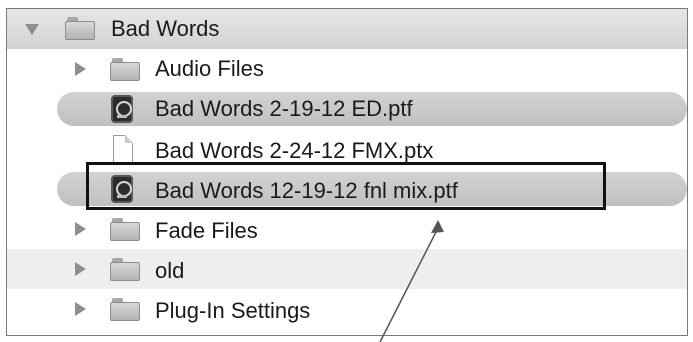 The image size is (693, 342). What do you see at coordinates (233, 310) in the screenshot?
I see `list-item-label: Plug-In Settings` at bounding box center [233, 310].